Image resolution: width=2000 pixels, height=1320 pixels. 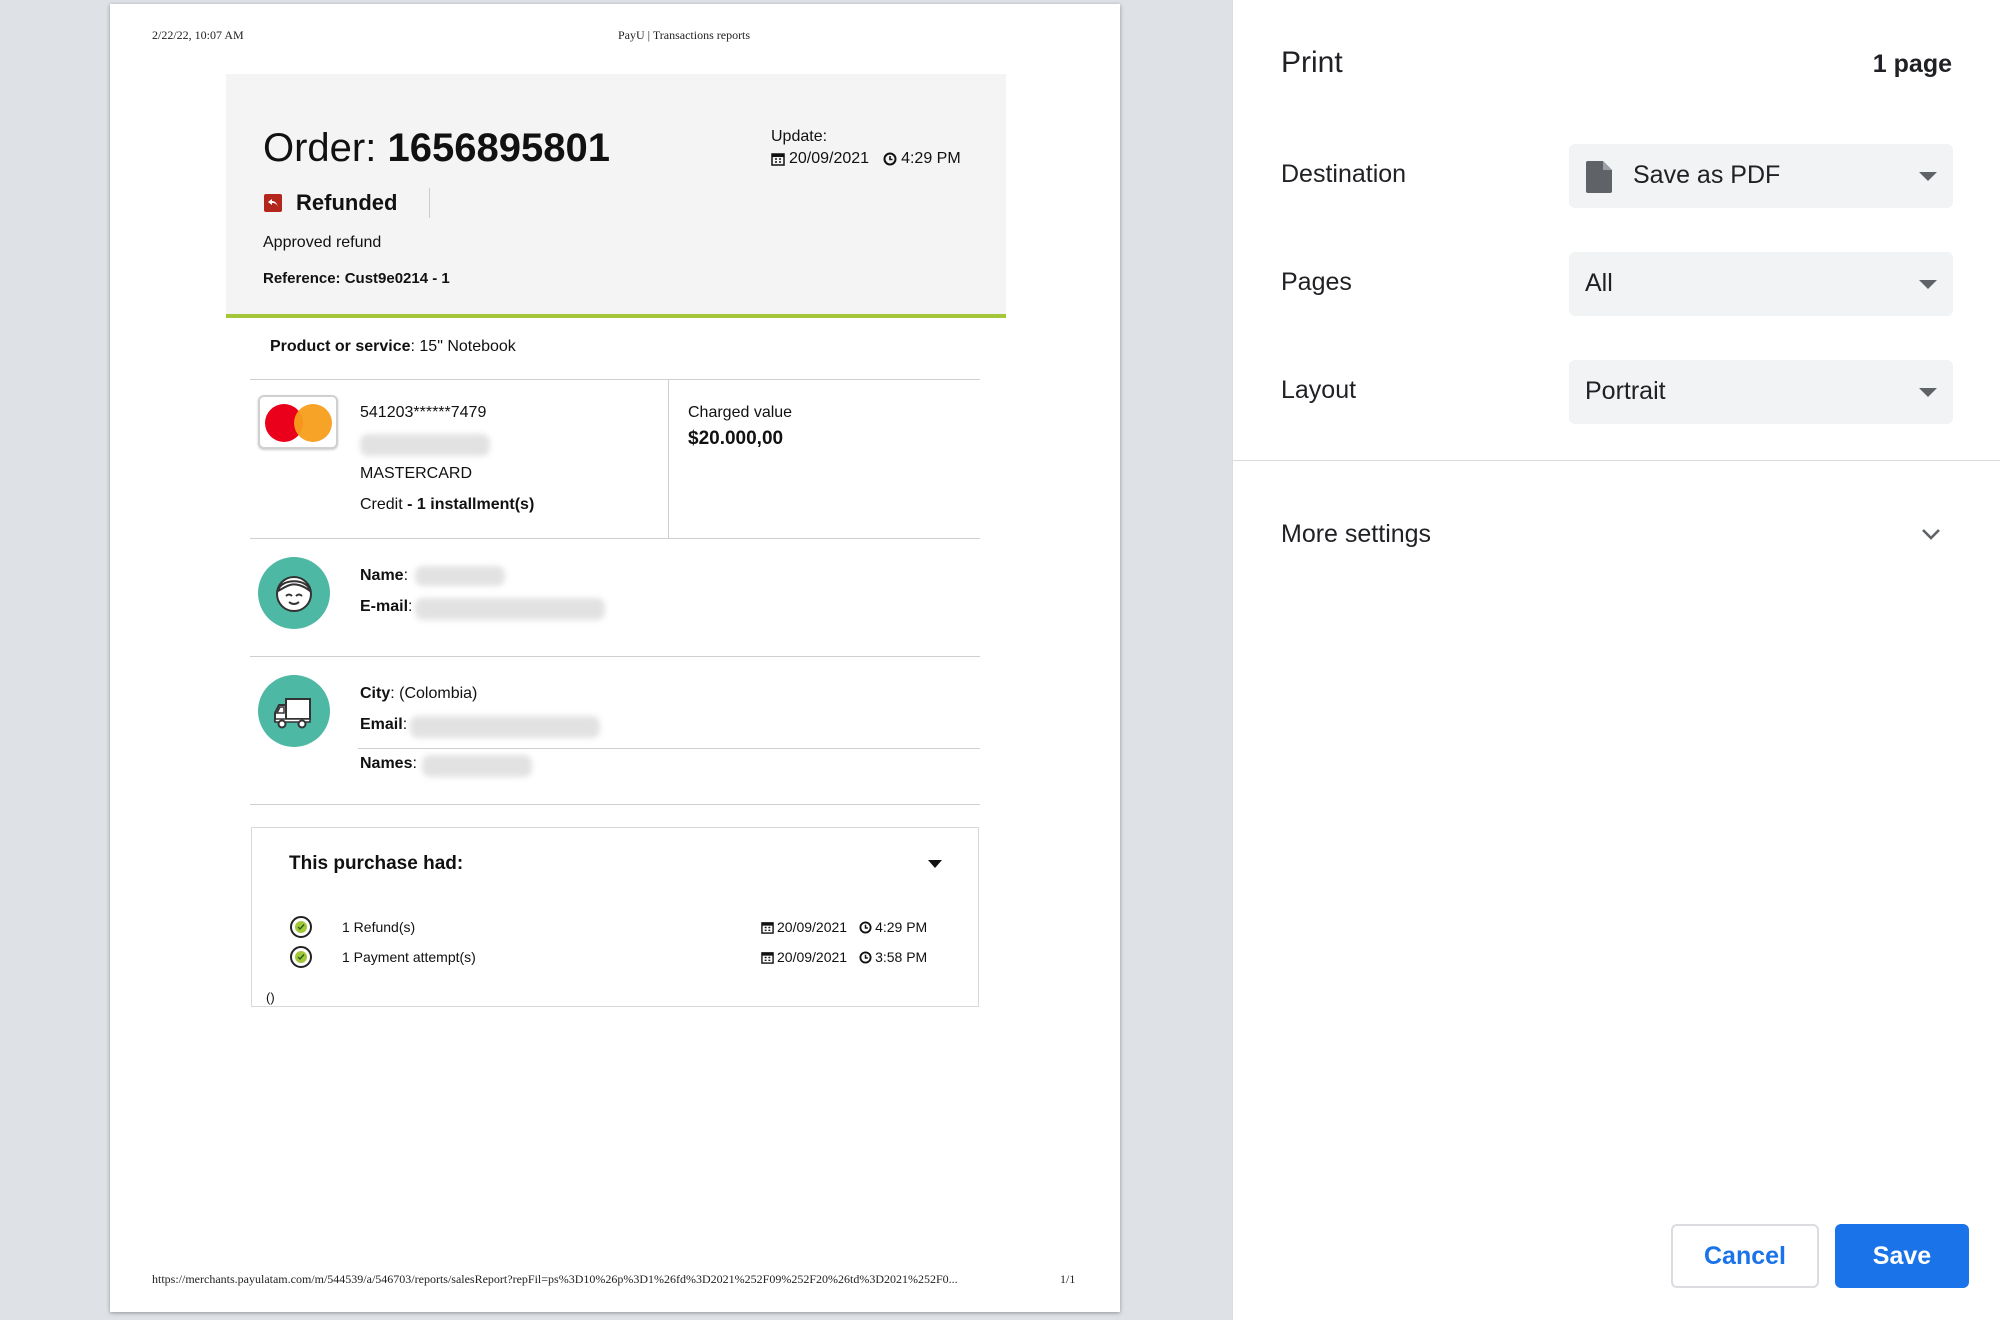 What do you see at coordinates (409, 957) in the screenshot?
I see `history-label: 1 Payment attempt(s)` at bounding box center [409, 957].